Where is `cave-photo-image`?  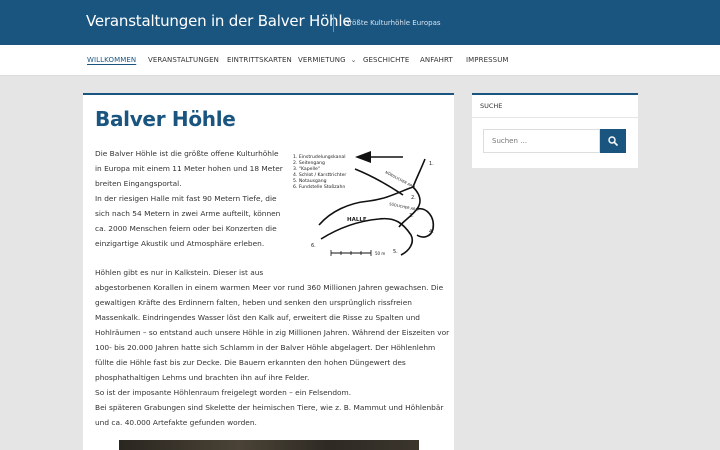
cave-photo-image is located at coordinates (269, 445).